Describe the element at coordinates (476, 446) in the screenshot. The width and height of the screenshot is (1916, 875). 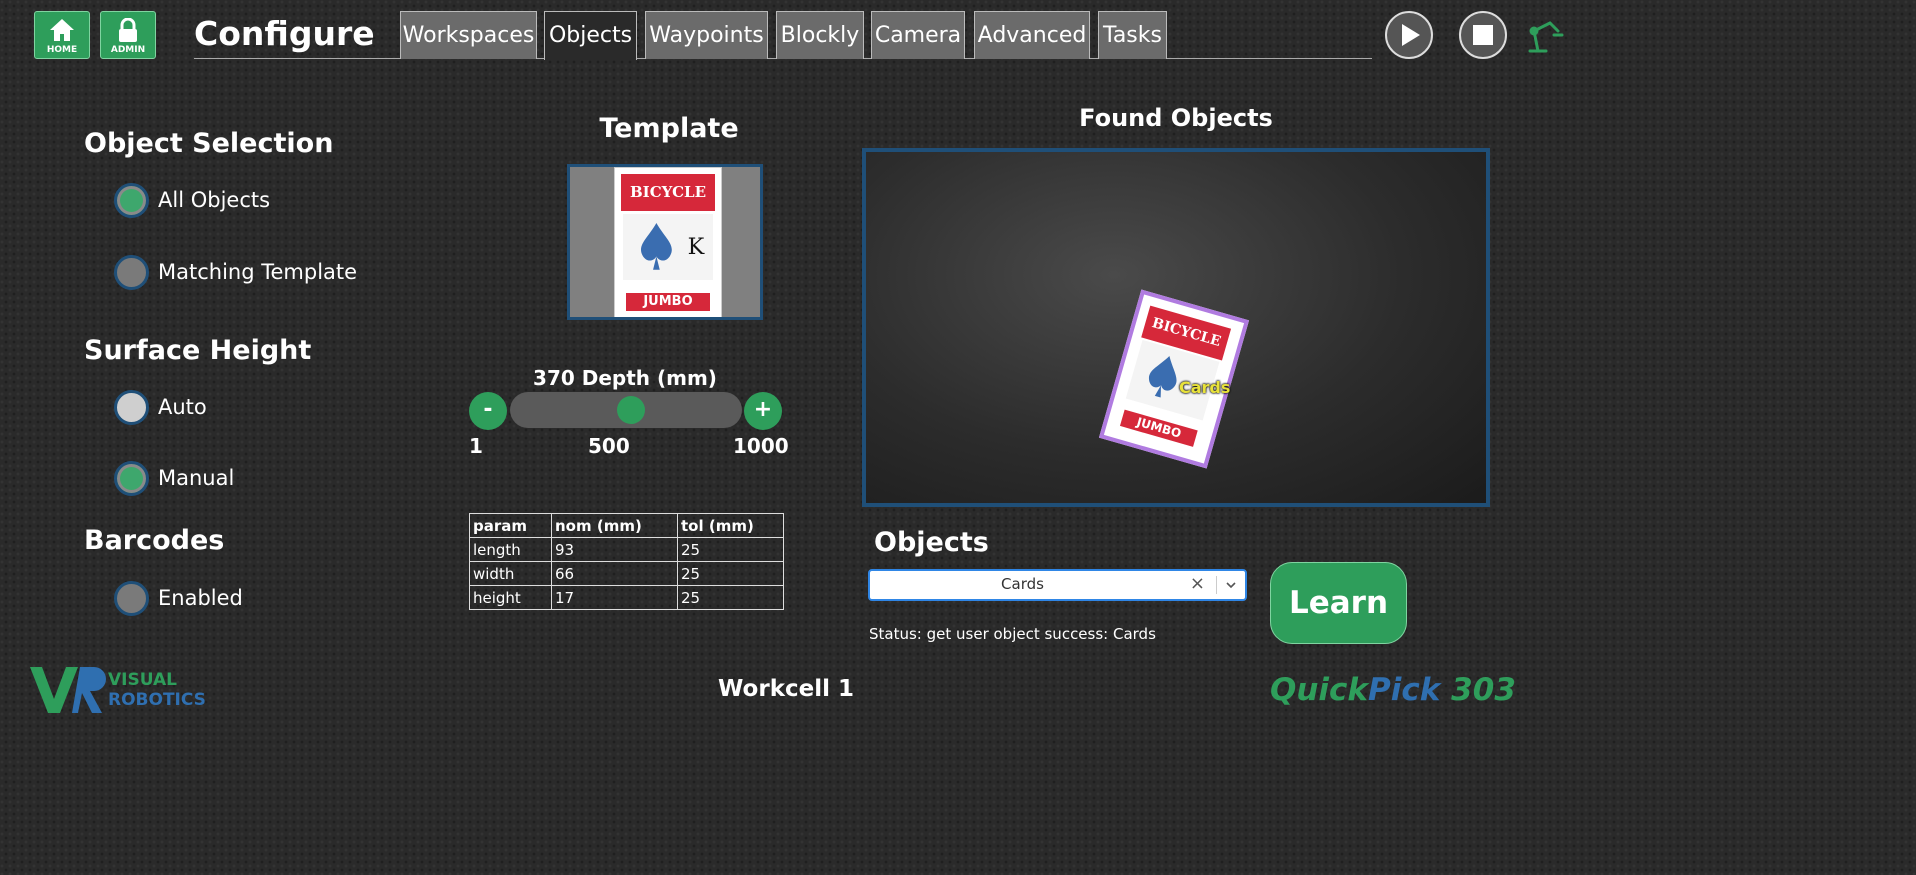
I see `depth-min-label: 1` at that location.